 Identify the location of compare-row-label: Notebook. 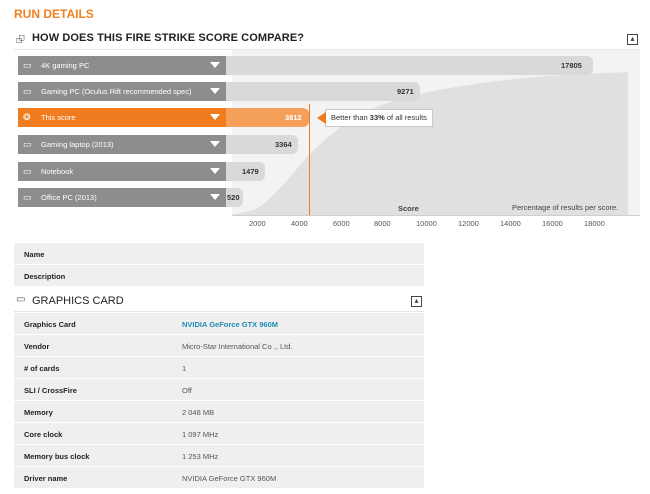
(57, 171).